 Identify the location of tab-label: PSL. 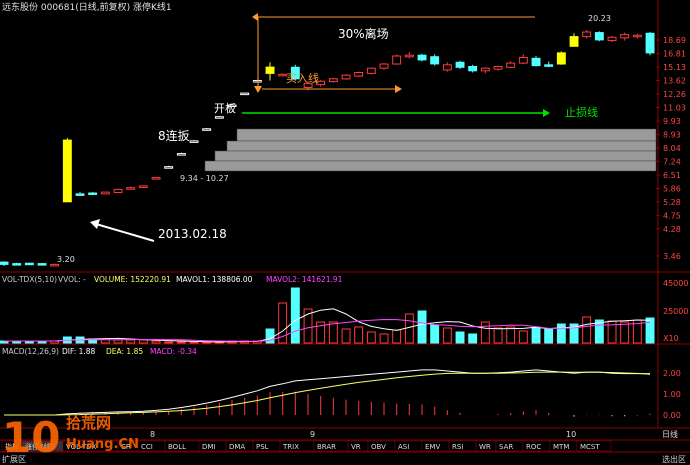
(262, 447).